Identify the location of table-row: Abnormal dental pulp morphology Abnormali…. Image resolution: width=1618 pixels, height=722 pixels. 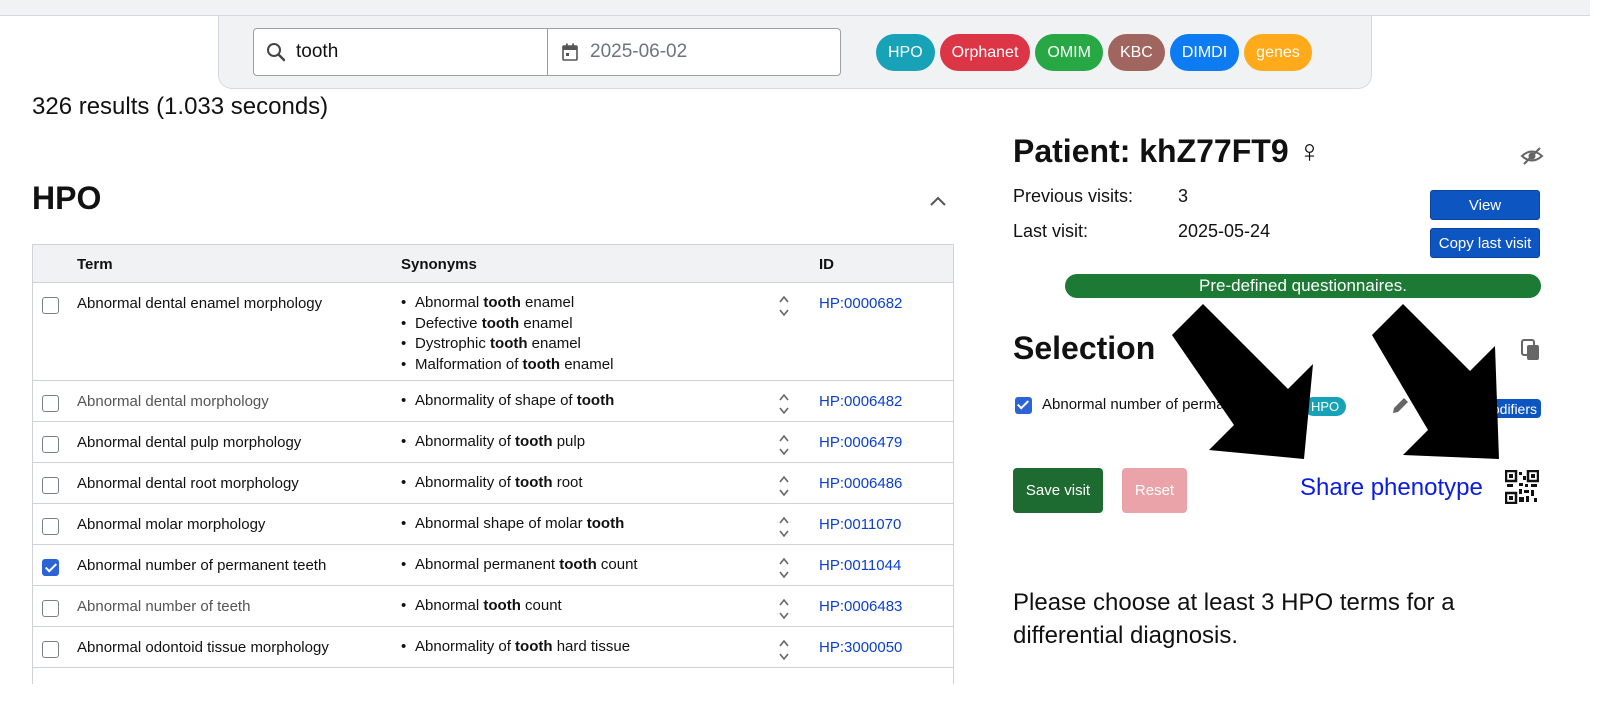
(493, 442).